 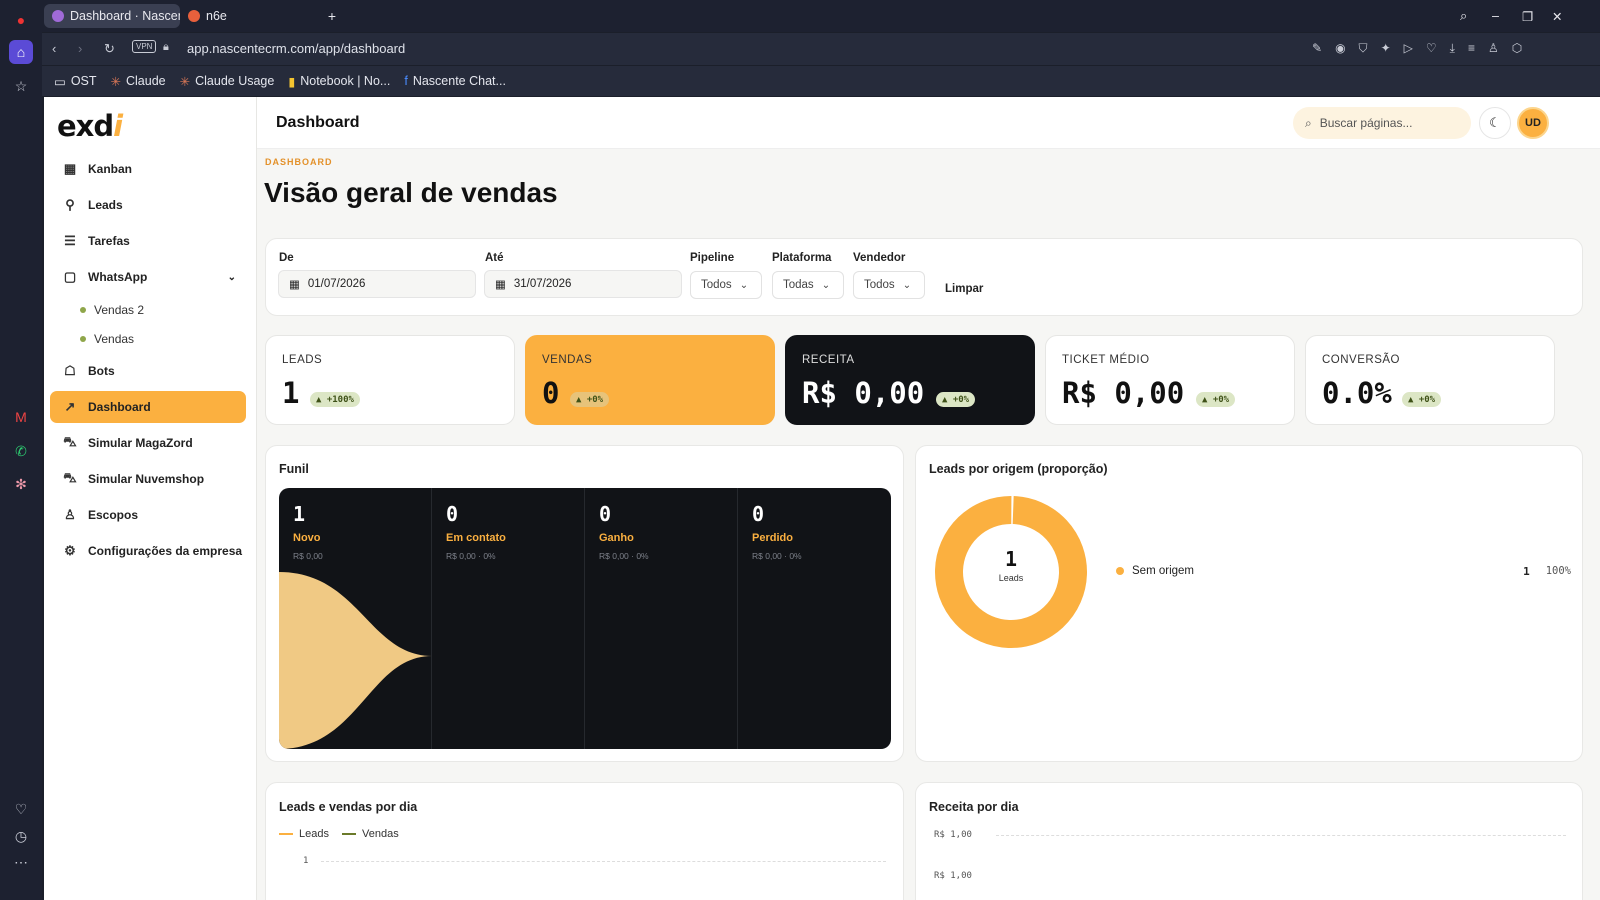 I want to click on home-icon: ⌂, so click(x=21, y=52).